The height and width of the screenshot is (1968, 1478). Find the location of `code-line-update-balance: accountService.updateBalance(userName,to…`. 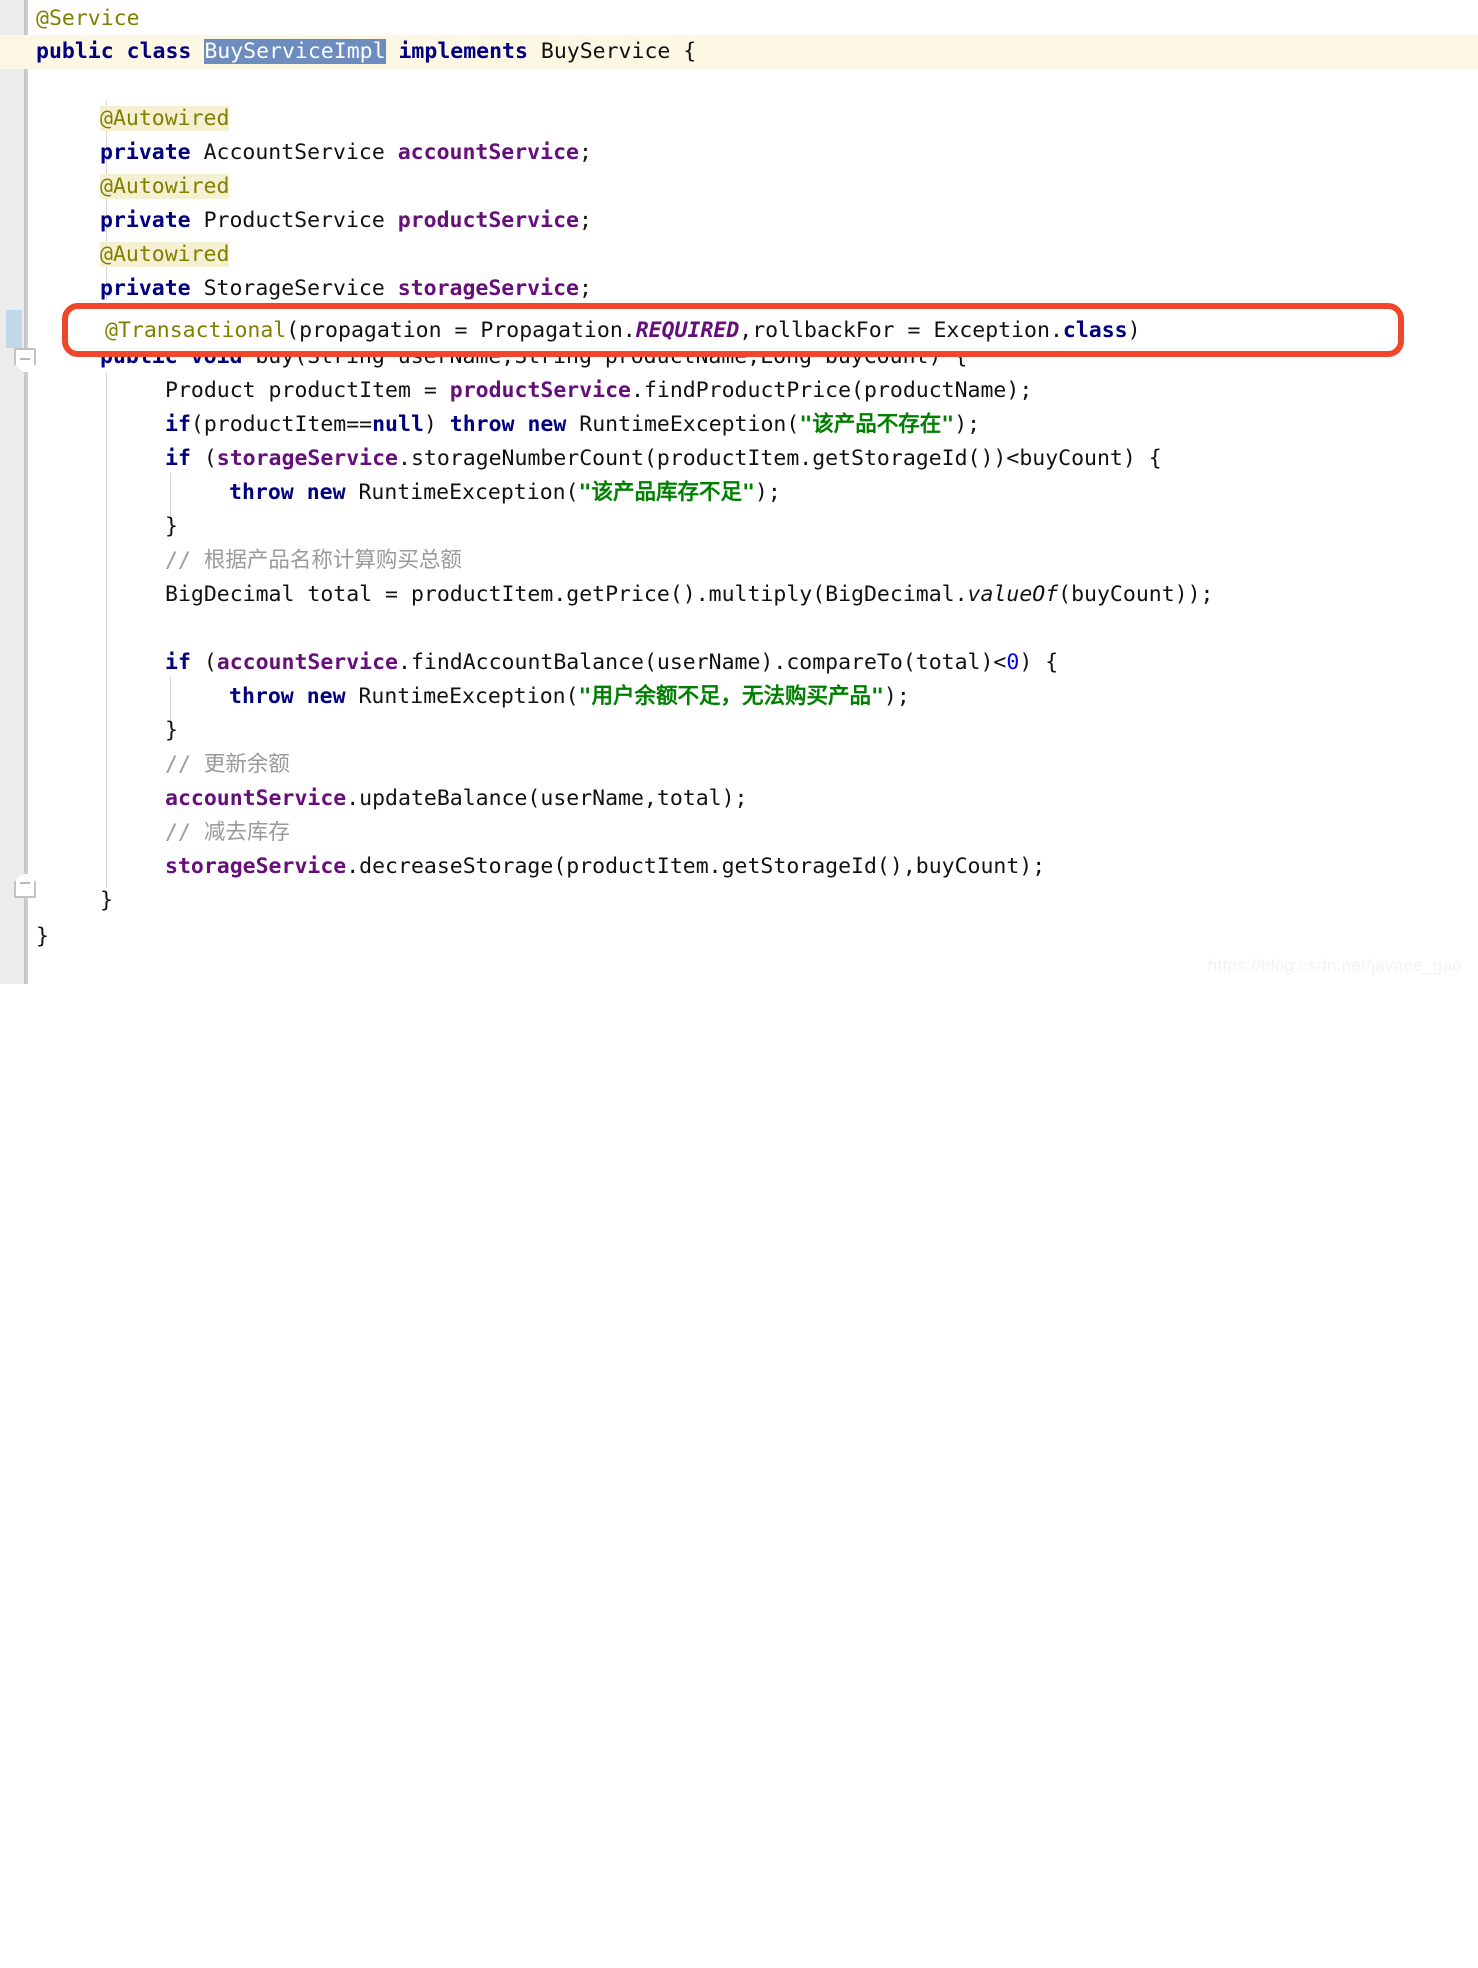

code-line-update-balance: accountService.updateBalance(userName,to… is located at coordinates (739, 799).